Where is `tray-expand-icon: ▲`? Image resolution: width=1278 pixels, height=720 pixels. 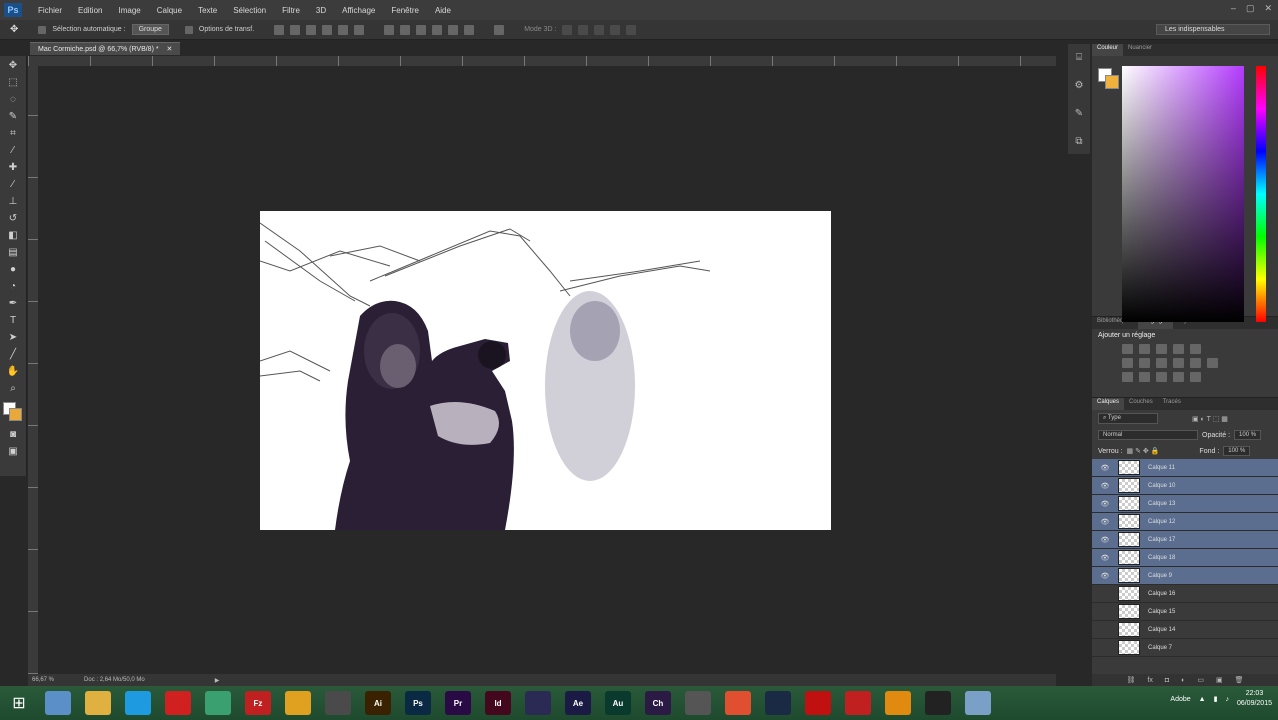
tray-expand-icon: ▲ is located at coordinates (1202, 699).